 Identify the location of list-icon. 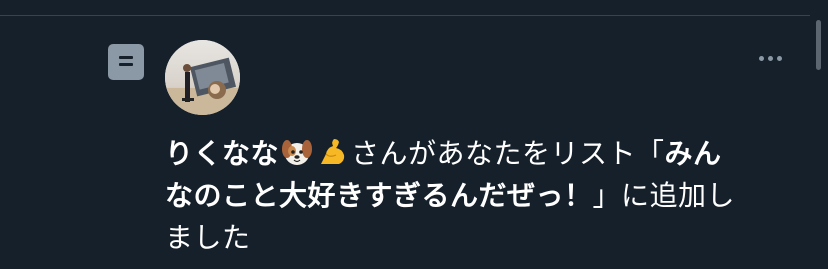
(126, 62).